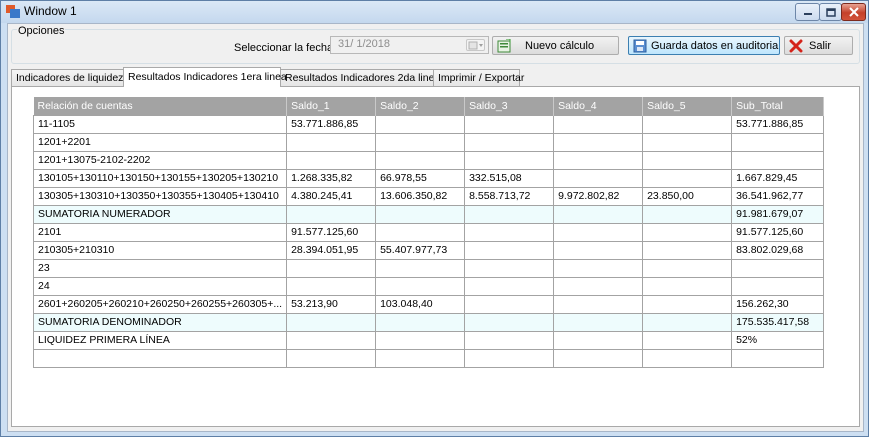  Describe the element at coordinates (434, 12) in the screenshot. I see `title-bar: Window 1` at that location.